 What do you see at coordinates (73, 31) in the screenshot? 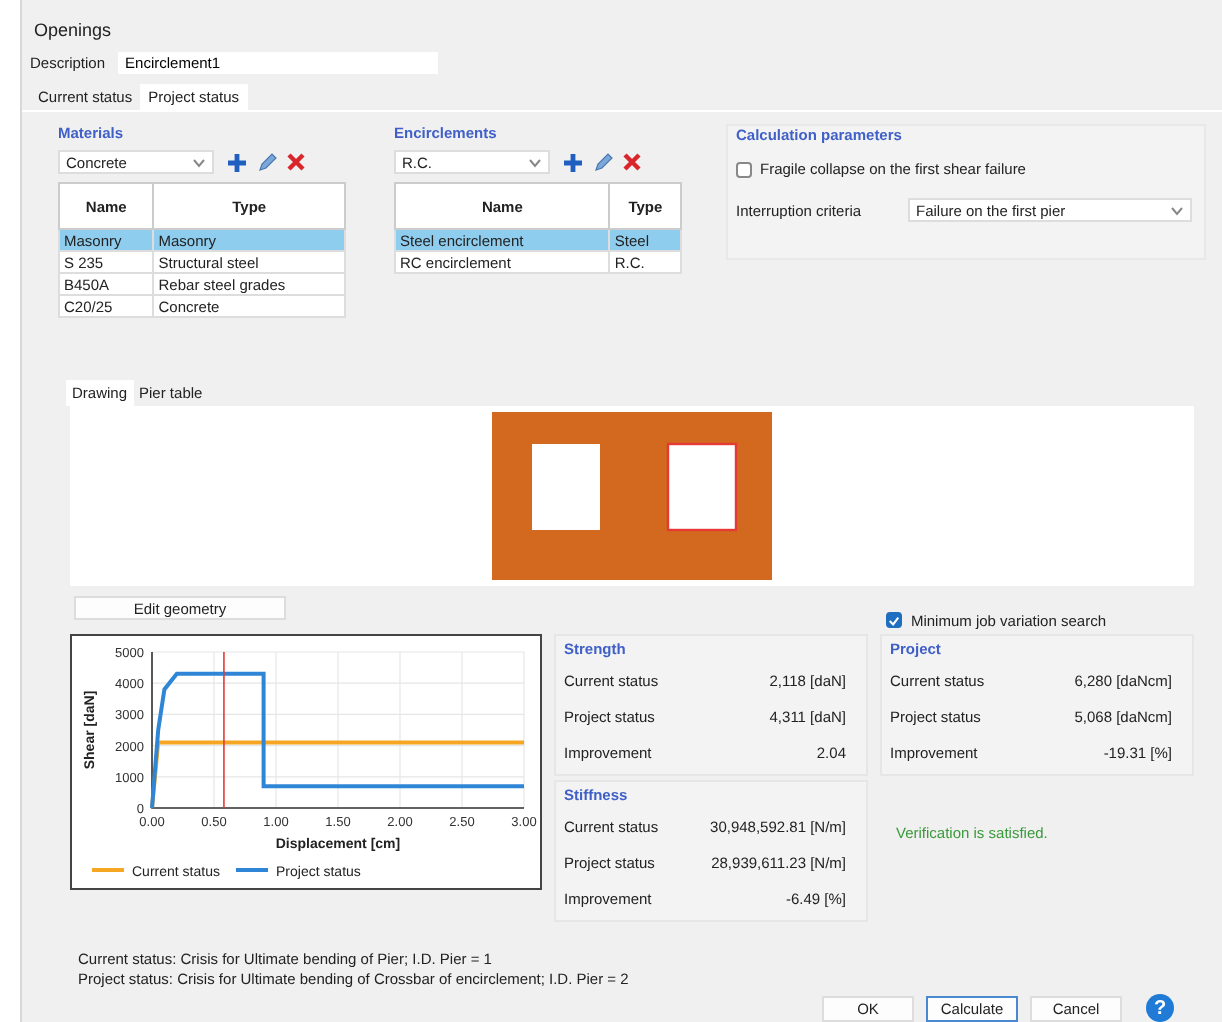
I see `window-title: Openings` at bounding box center [73, 31].